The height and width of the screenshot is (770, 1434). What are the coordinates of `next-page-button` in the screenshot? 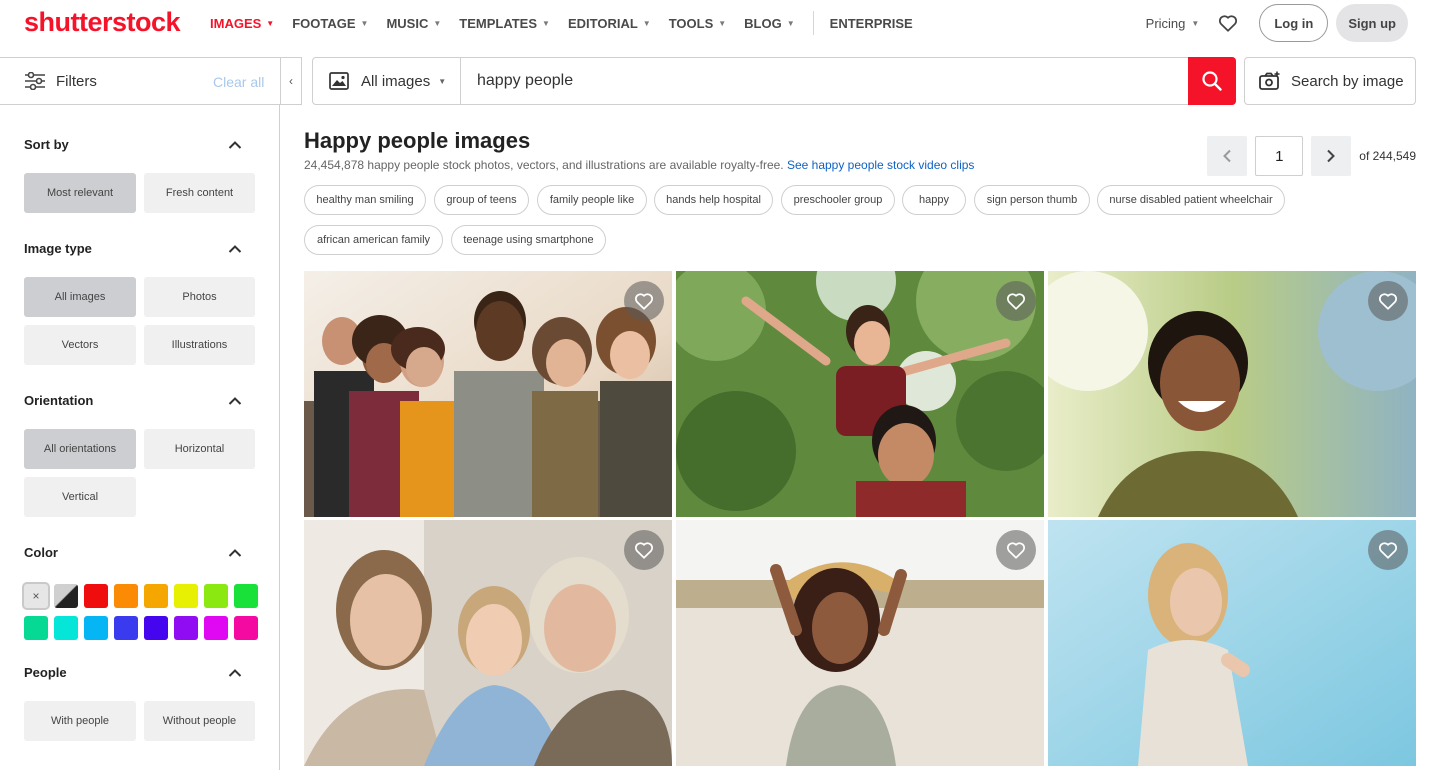 It's located at (1331, 156).